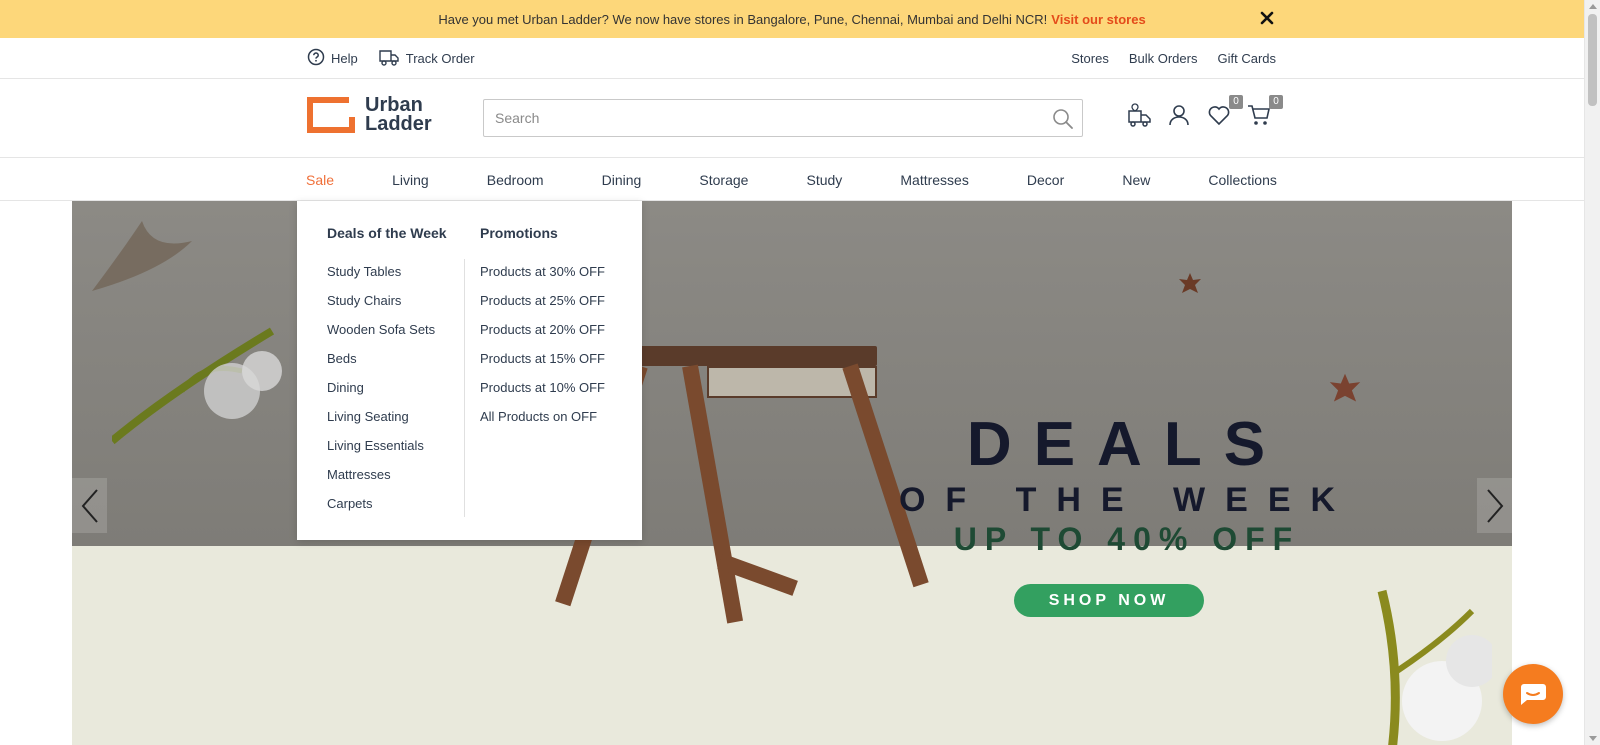 Image resolution: width=1600 pixels, height=745 pixels. I want to click on logo: Urban Ladder, so click(369, 115).